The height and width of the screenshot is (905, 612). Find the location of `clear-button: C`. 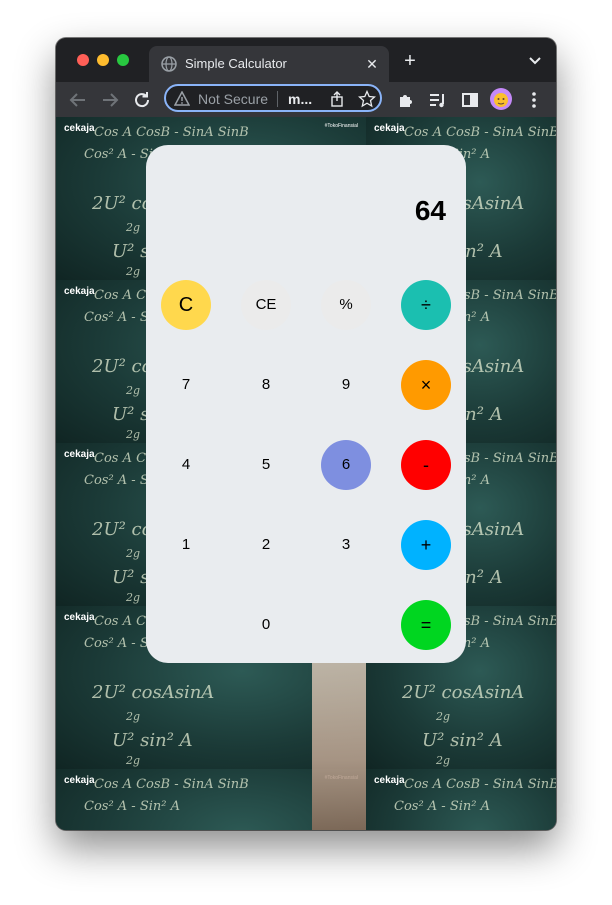

clear-button: C is located at coordinates (186, 305).